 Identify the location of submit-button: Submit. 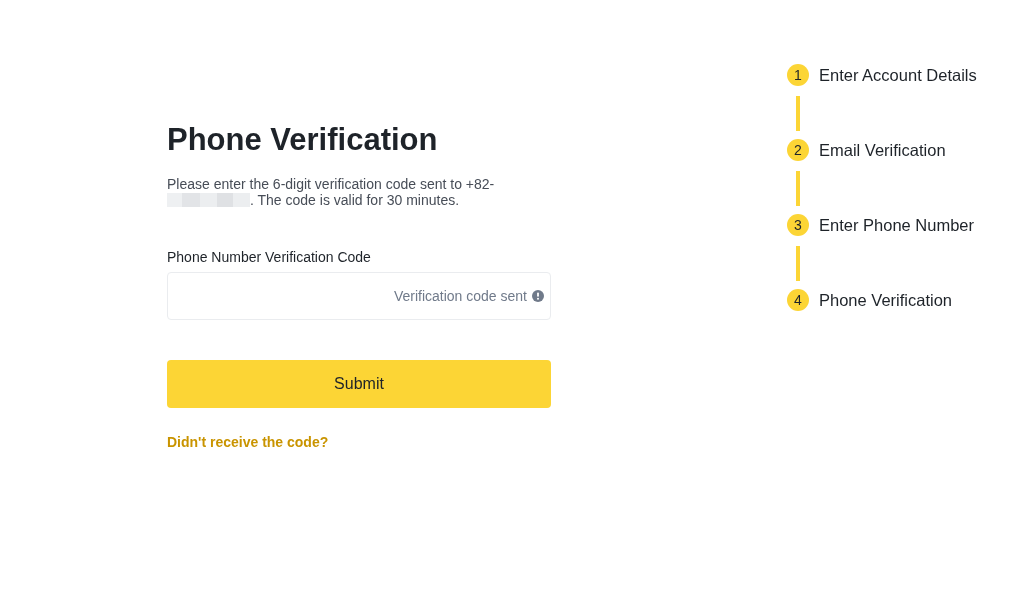
(359, 384).